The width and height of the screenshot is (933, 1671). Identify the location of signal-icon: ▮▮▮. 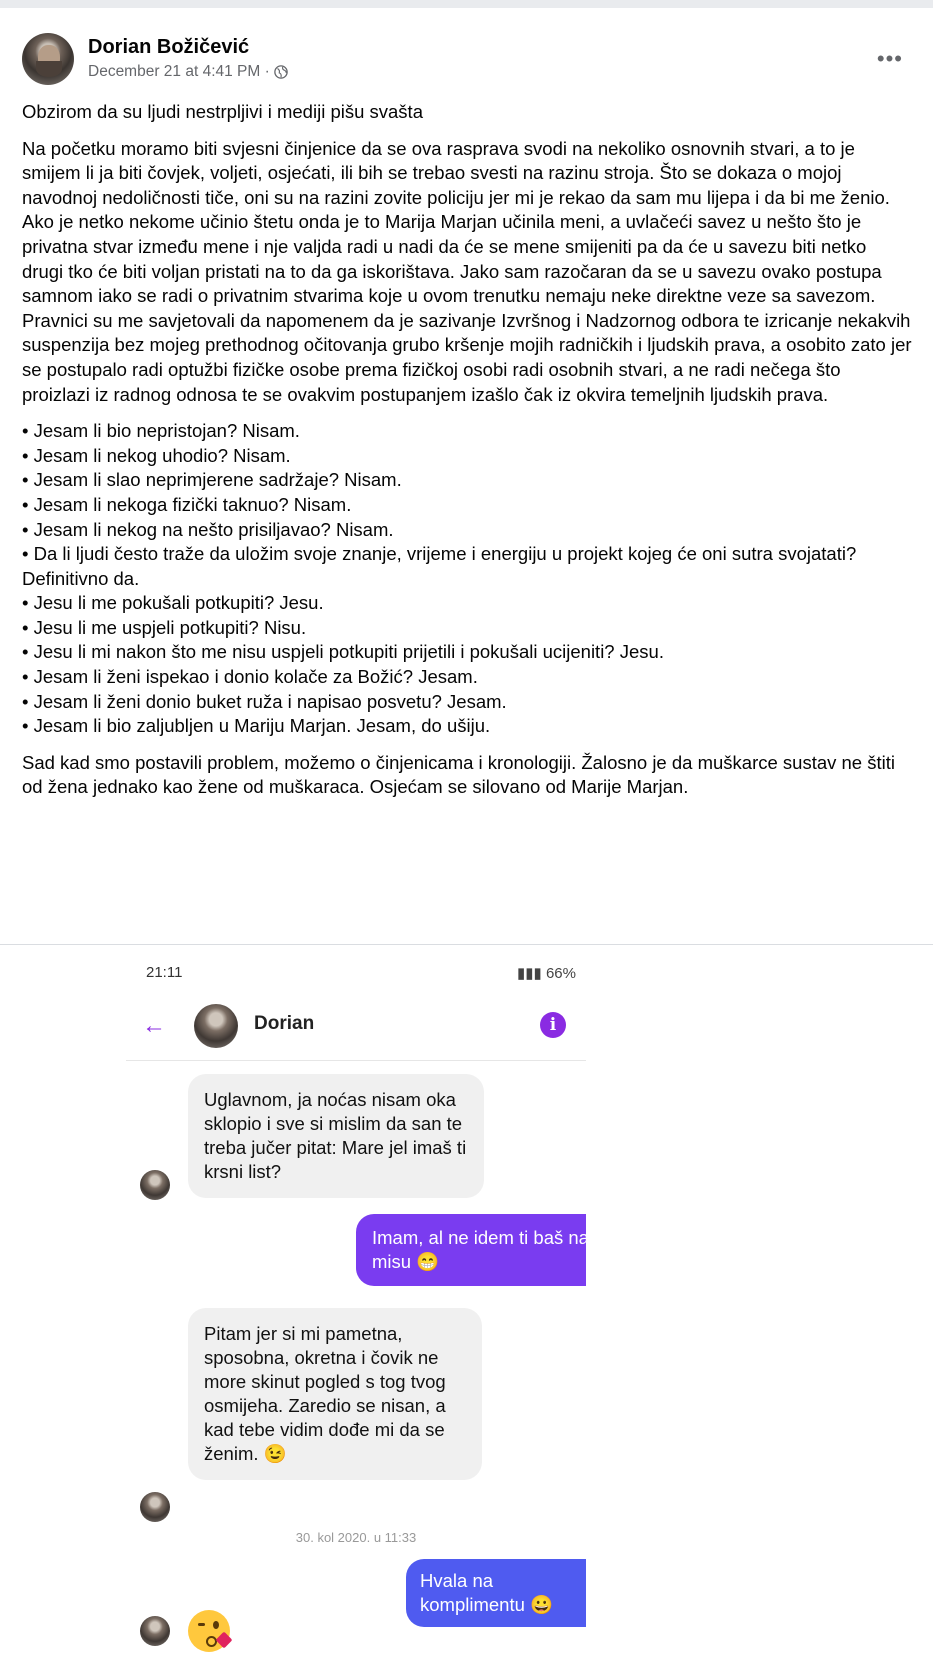
(531, 973).